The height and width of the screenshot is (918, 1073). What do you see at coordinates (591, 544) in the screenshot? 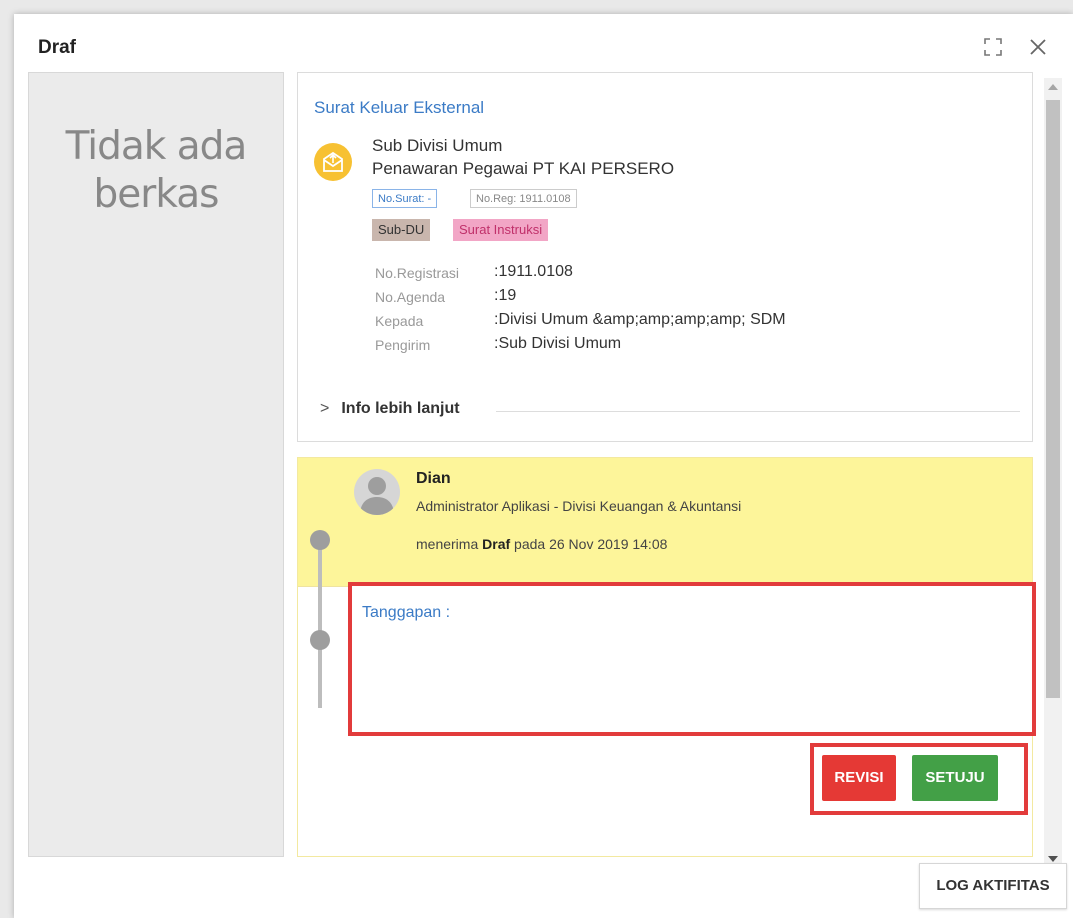
I see `action-suffix: pada 26 Nov 2019 14:08` at bounding box center [591, 544].